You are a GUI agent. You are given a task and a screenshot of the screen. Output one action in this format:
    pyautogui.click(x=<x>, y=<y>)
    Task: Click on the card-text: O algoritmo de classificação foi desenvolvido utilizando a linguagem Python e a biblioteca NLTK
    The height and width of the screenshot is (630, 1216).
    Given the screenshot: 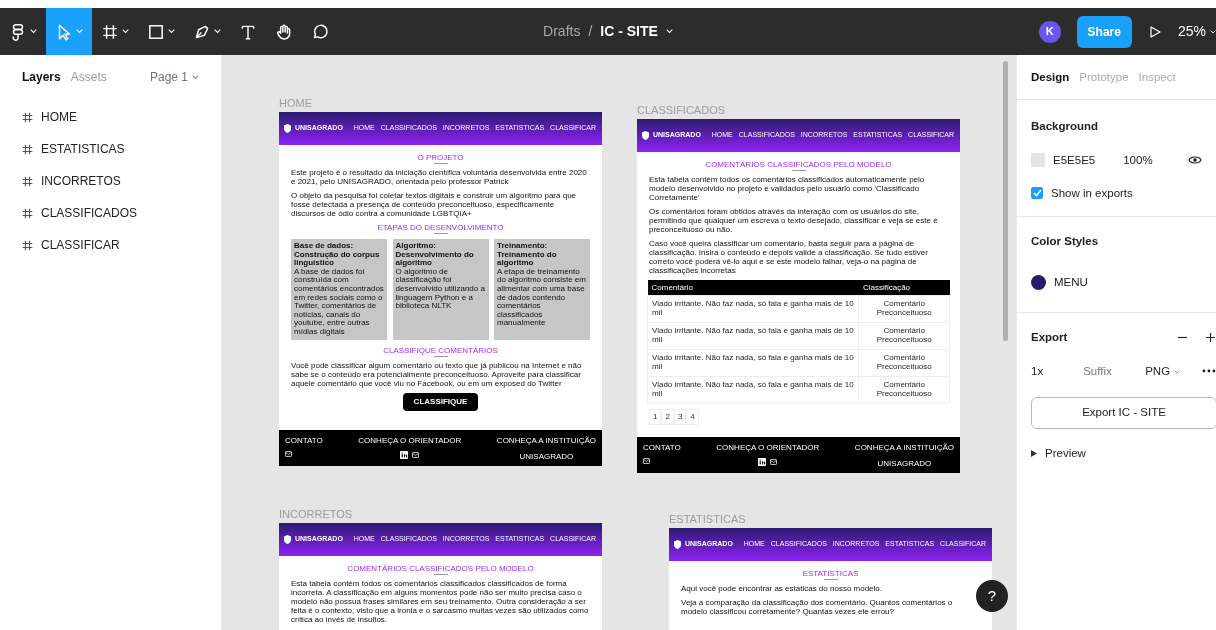 What is the action you would take?
    pyautogui.click(x=440, y=288)
    